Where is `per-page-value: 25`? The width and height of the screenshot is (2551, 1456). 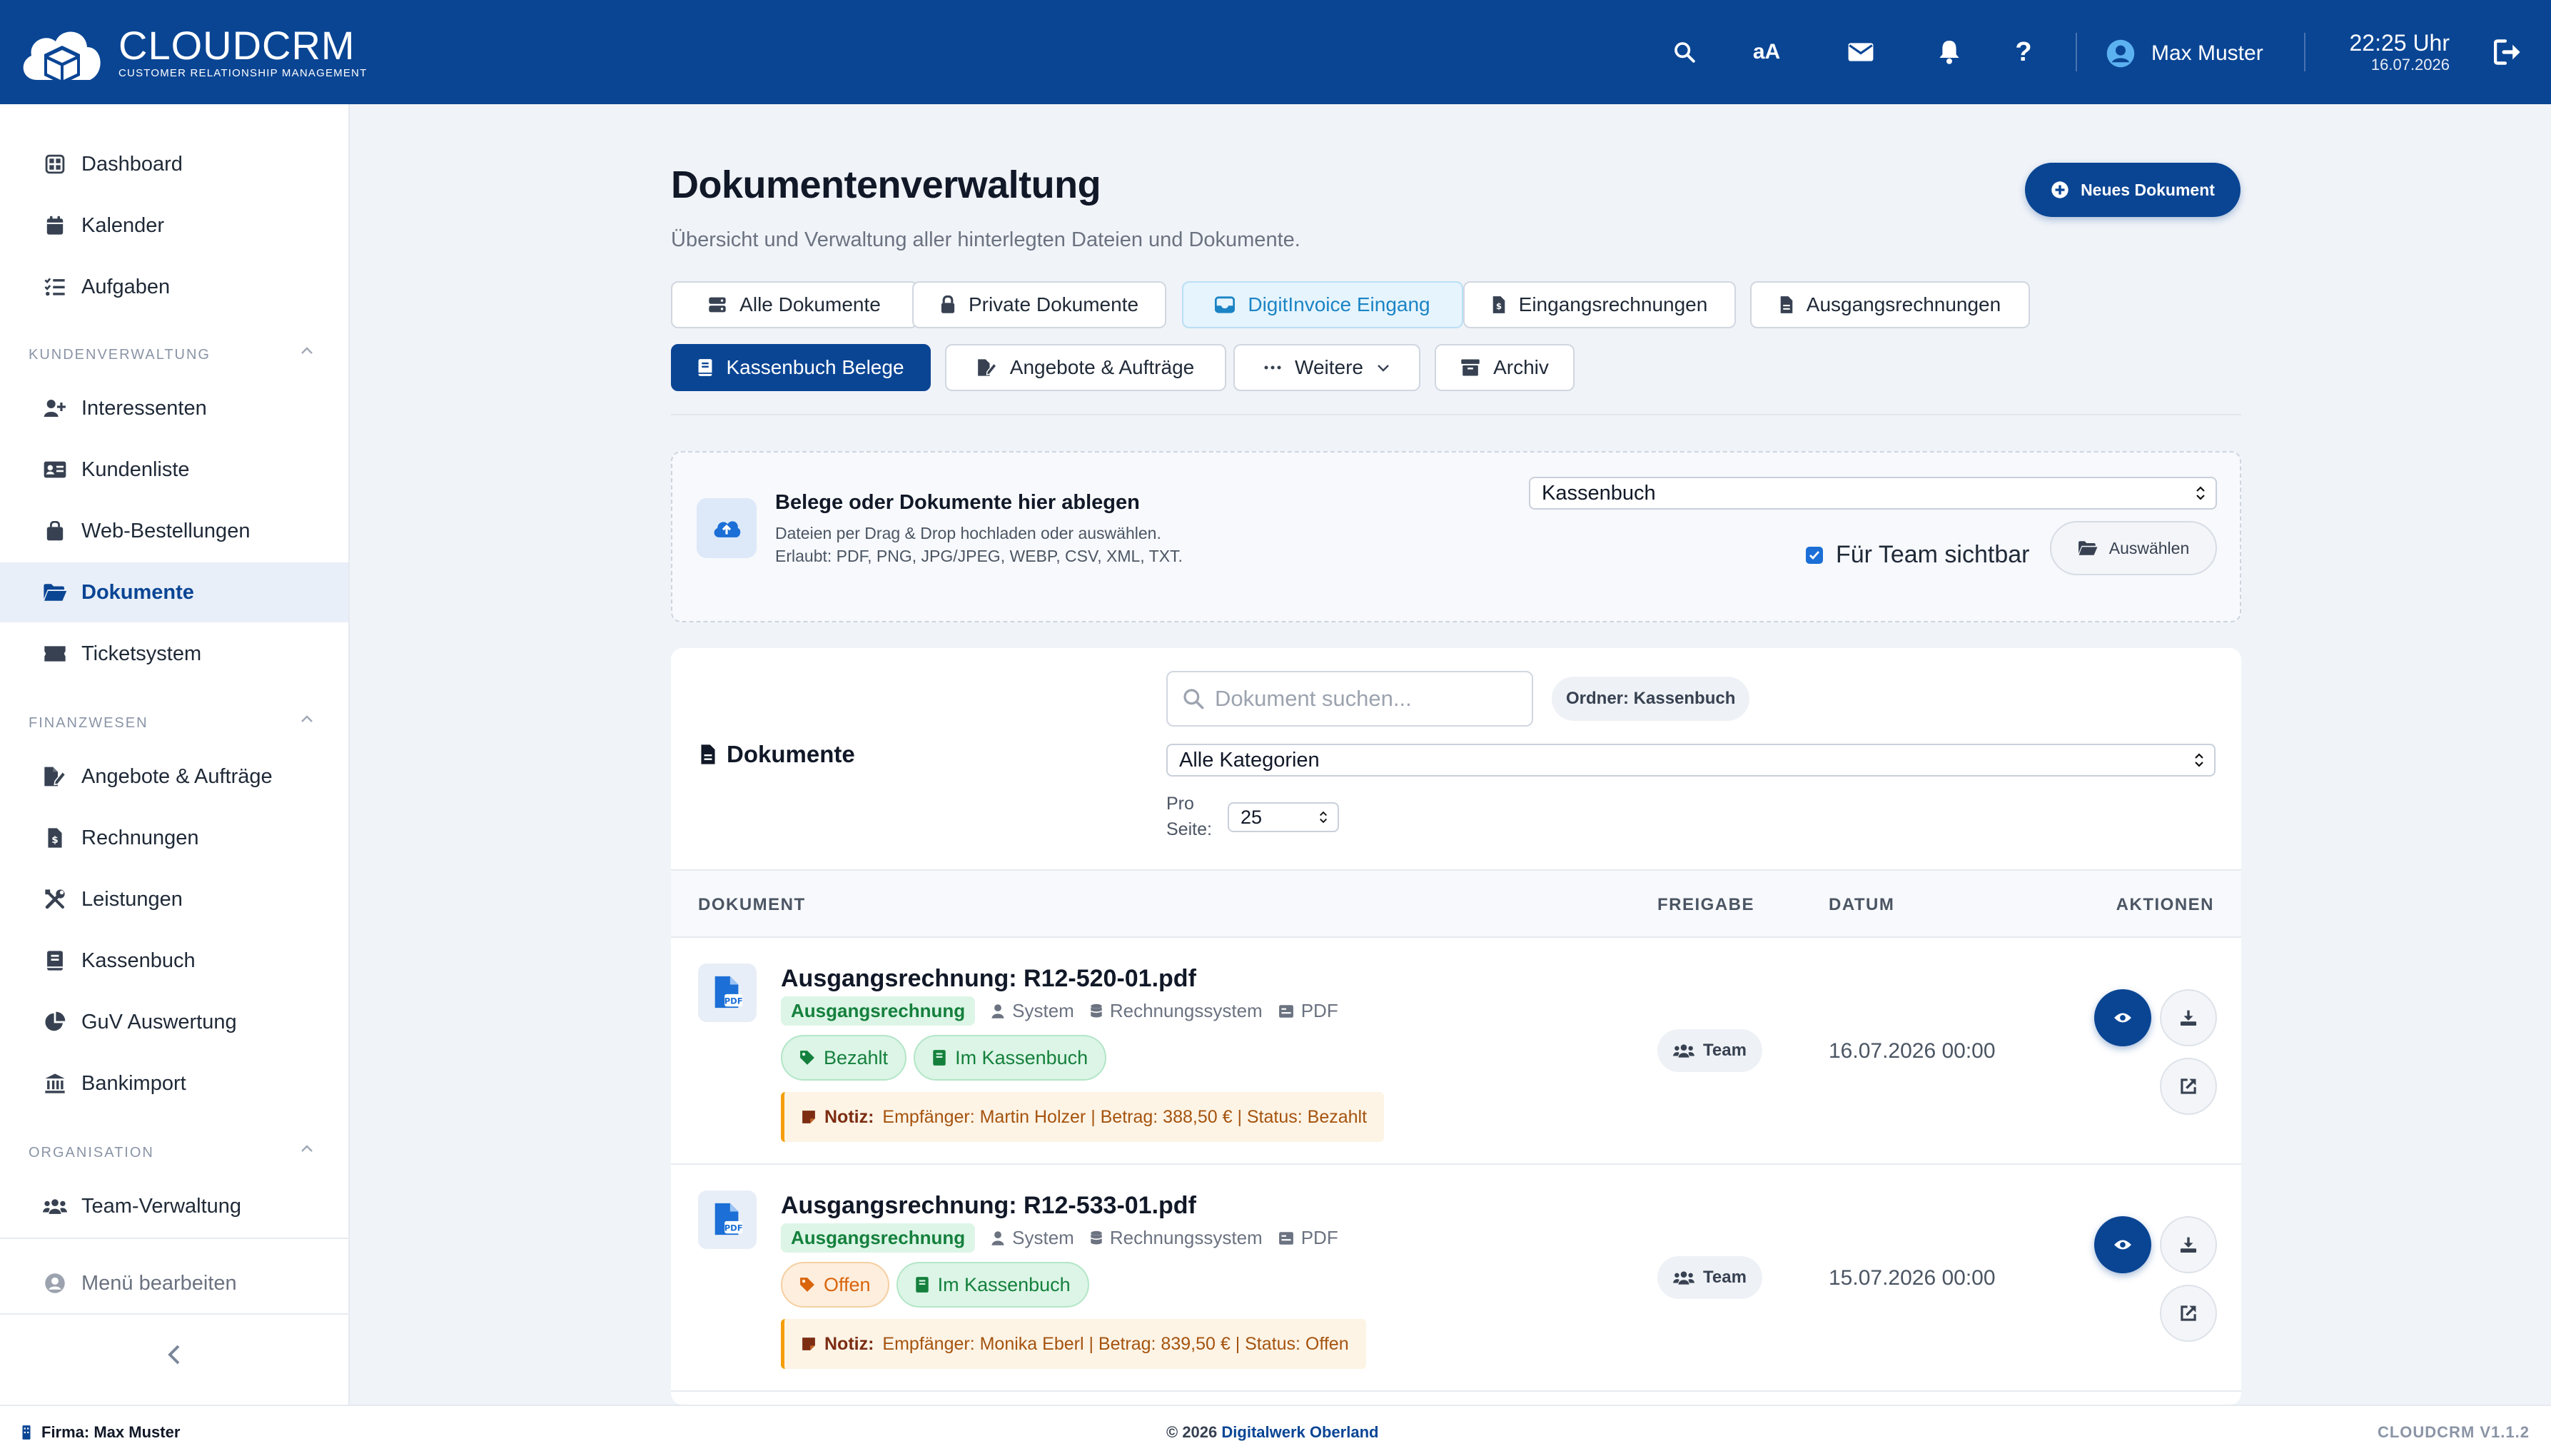 per-page-value: 25 is located at coordinates (1252, 817).